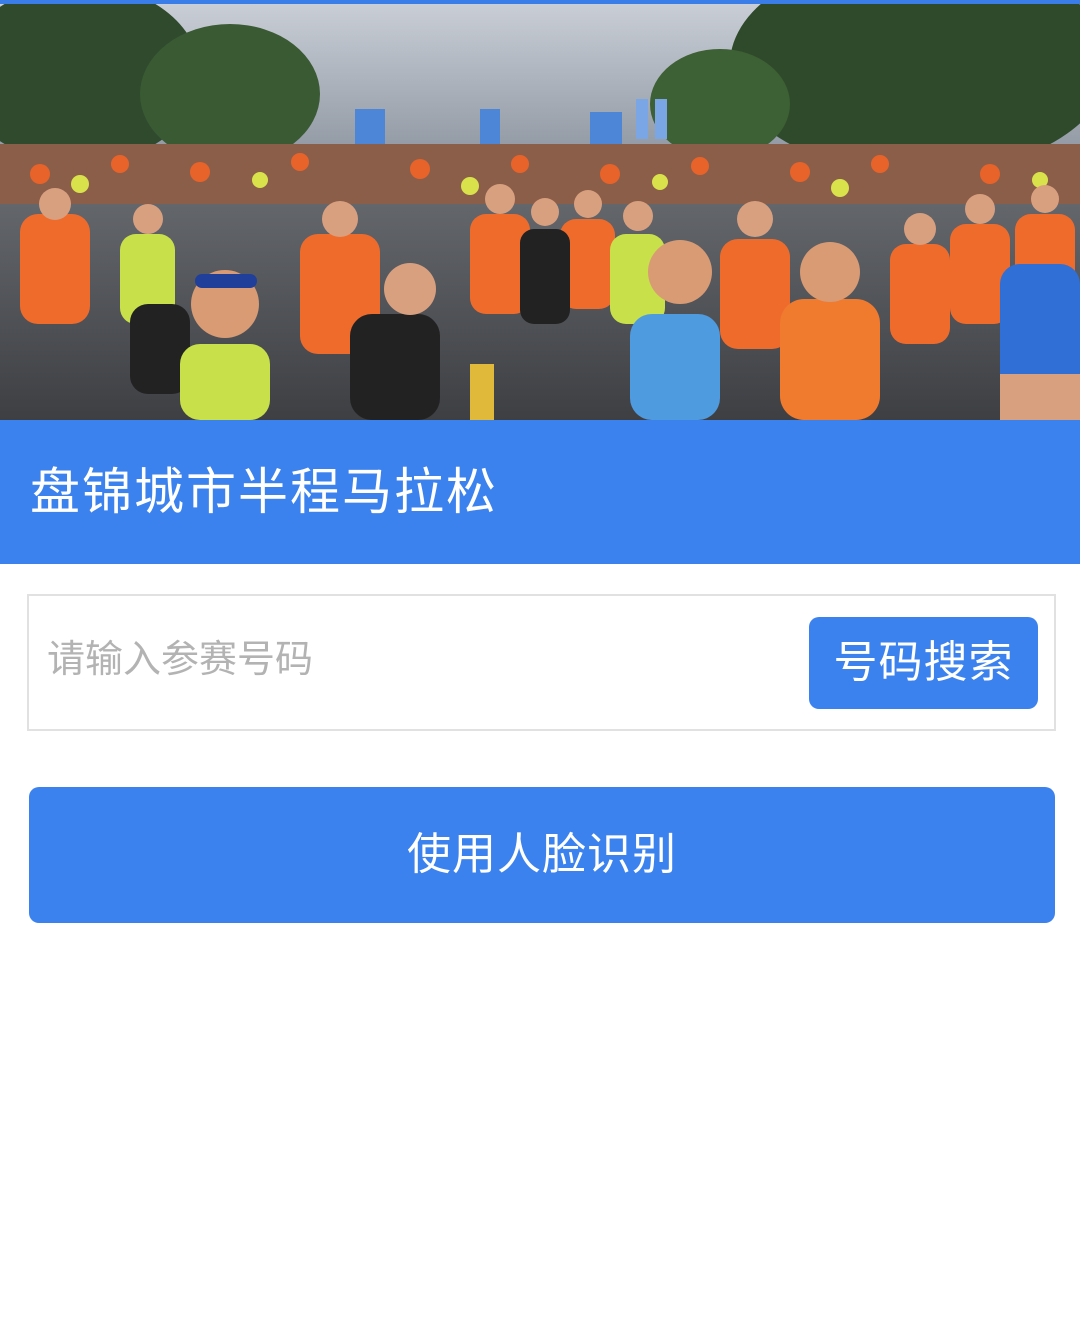  What do you see at coordinates (923, 663) in the screenshot?
I see `bib-search-button: 号码搜索` at bounding box center [923, 663].